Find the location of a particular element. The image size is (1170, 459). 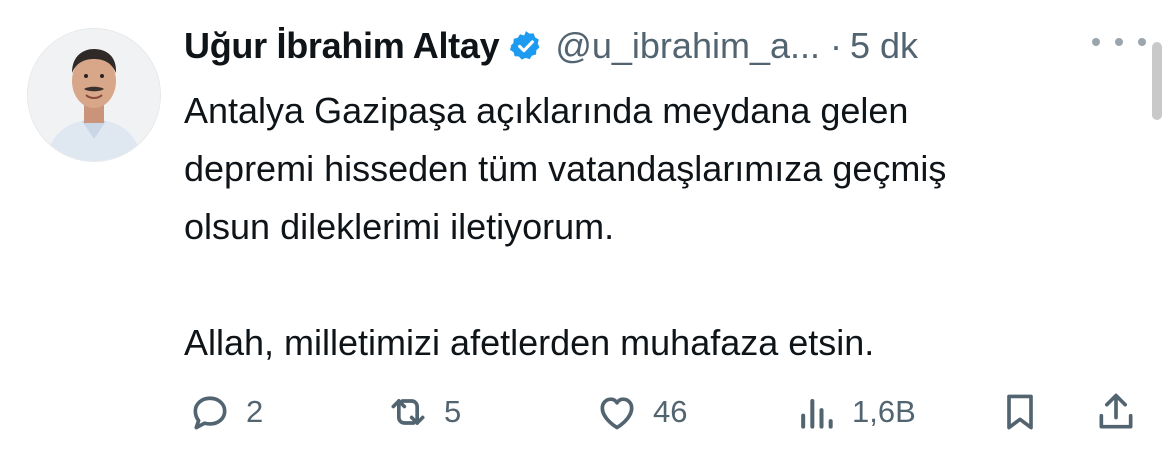

reply-icon is located at coordinates (210, 412).